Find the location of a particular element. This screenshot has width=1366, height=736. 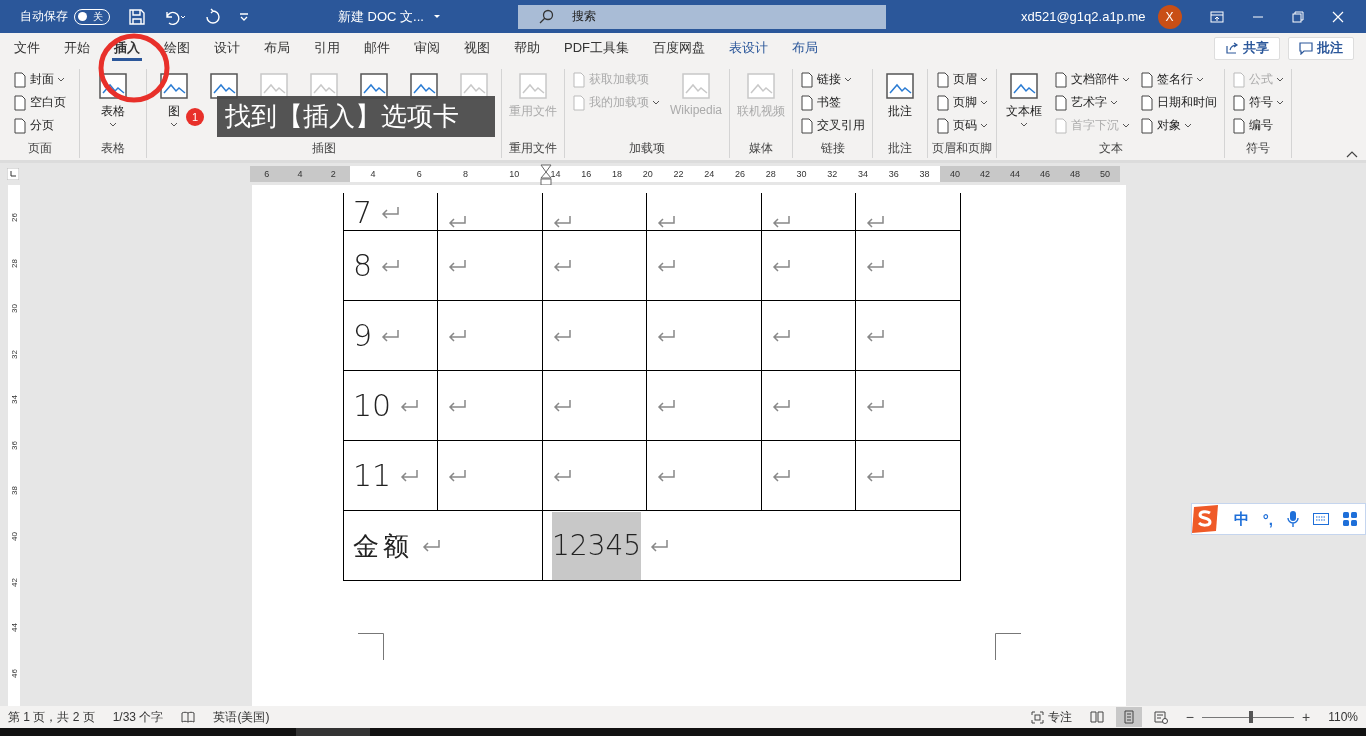

ruler-number: 48 is located at coordinates (1075, 174).